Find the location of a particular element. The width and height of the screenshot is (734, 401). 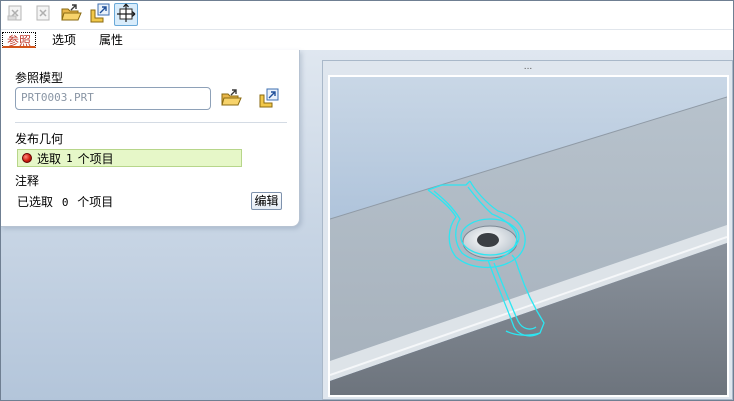

copy-geometry-button is located at coordinates (100, 14).